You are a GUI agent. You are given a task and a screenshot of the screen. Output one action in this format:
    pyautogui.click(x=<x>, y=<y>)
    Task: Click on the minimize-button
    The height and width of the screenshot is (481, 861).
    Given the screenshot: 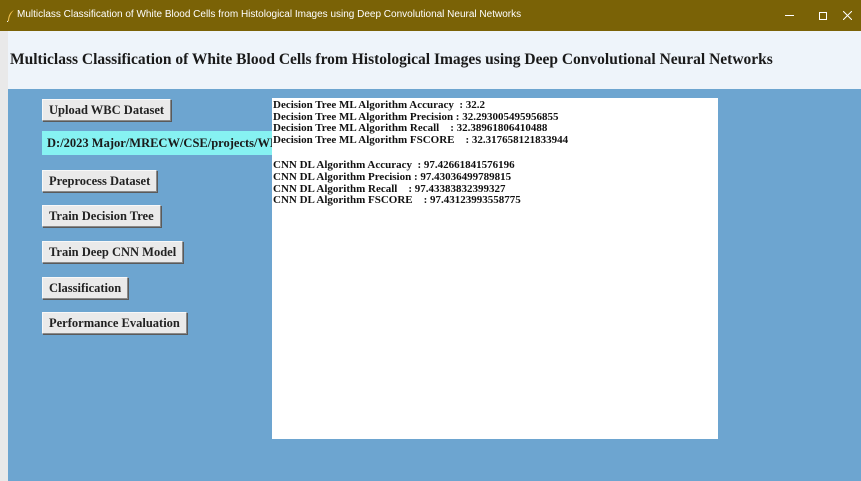 What is the action you would take?
    pyautogui.click(x=789, y=15)
    